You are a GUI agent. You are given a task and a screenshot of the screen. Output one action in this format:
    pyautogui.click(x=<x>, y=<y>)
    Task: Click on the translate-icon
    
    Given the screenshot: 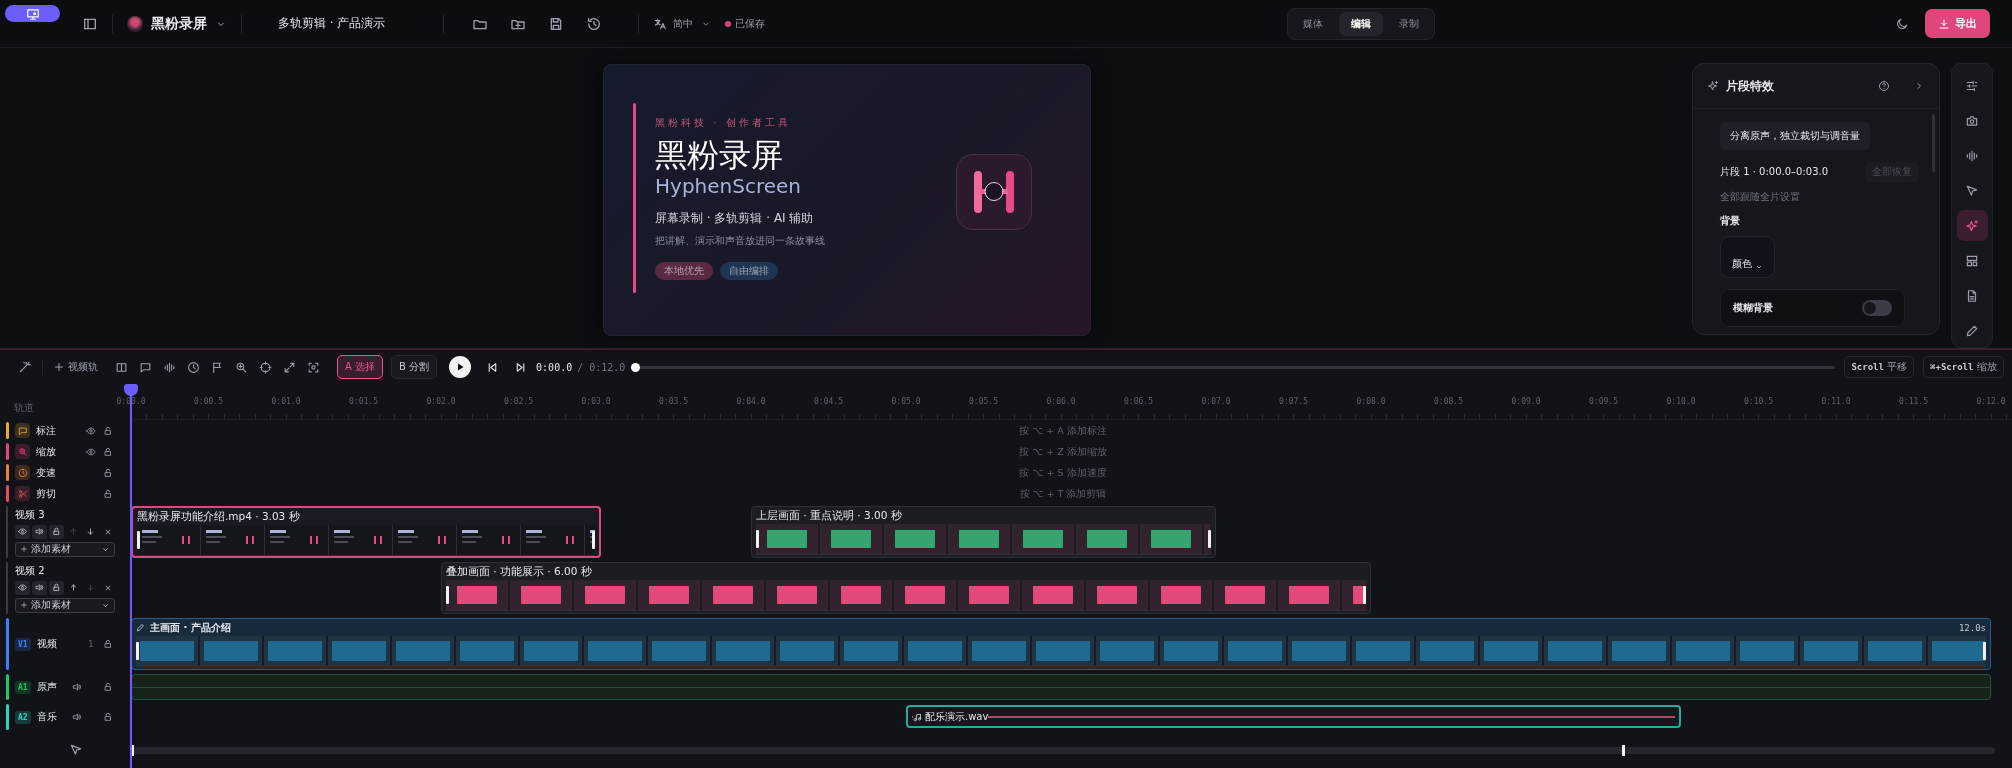 What is the action you would take?
    pyautogui.click(x=660, y=23)
    